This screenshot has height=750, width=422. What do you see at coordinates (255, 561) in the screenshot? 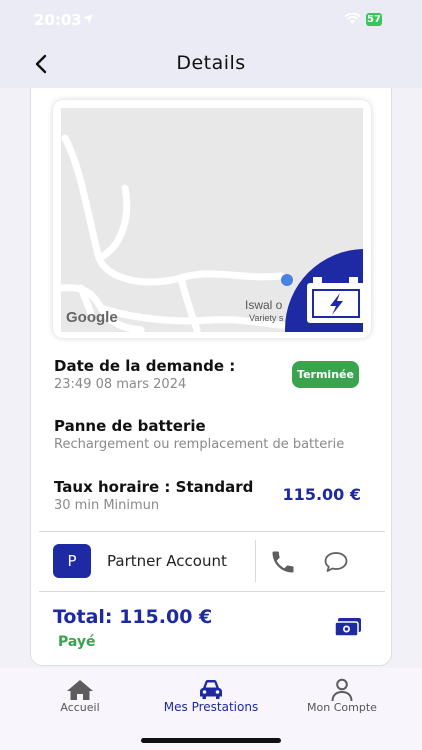
I see `vertical-divider` at bounding box center [255, 561].